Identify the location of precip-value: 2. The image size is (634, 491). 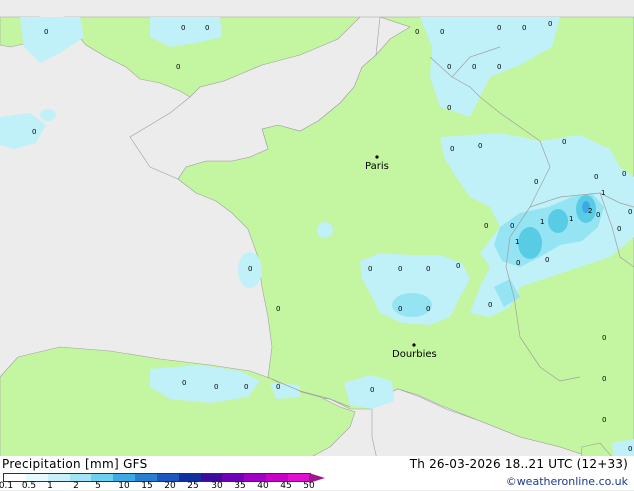
(590, 211).